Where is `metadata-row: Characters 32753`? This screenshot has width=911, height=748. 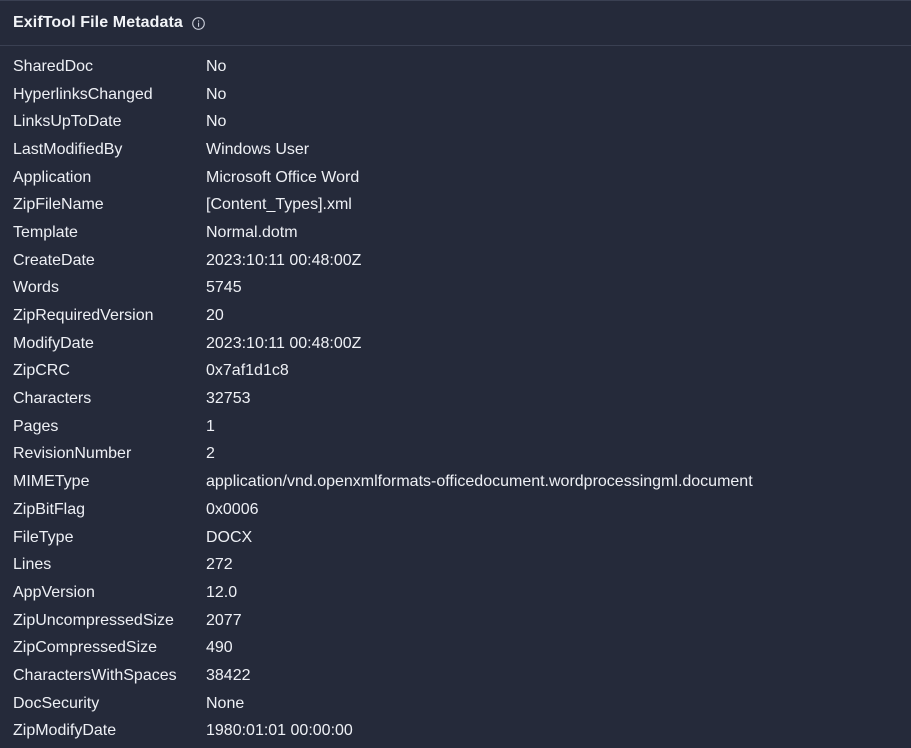
metadata-row: Characters 32753 is located at coordinates (455, 399).